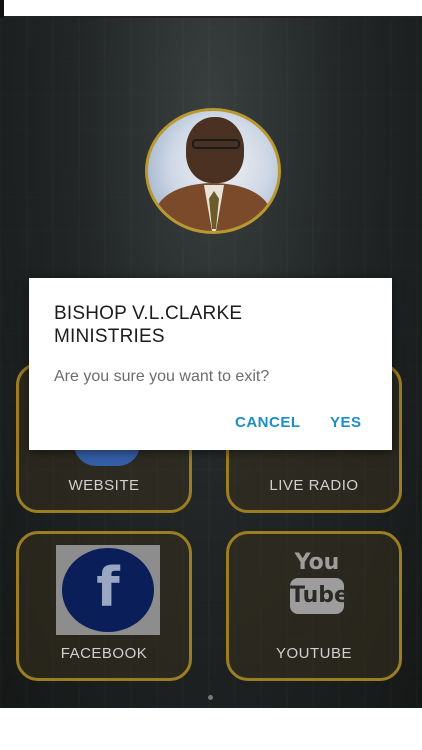  What do you see at coordinates (317, 562) in the screenshot?
I see `youtube-you-text: You` at bounding box center [317, 562].